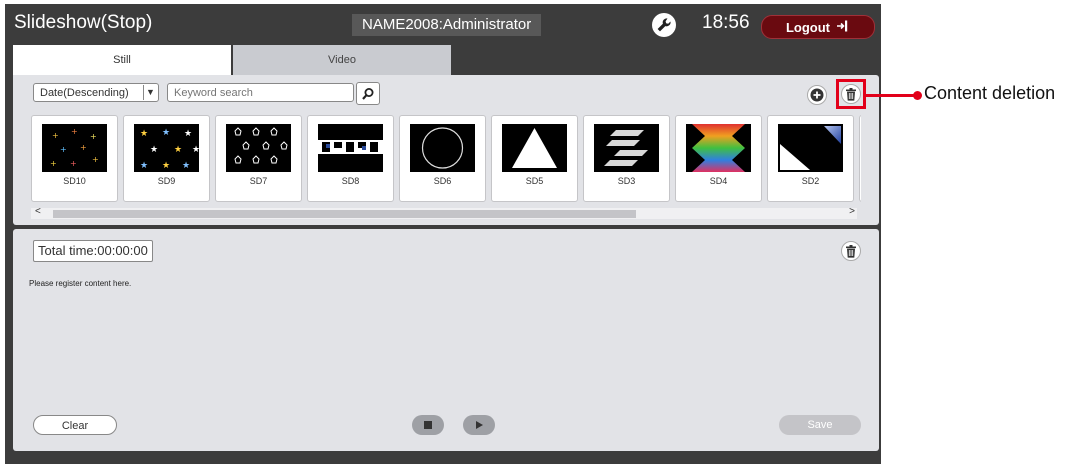  I want to click on thumbnail-sd9: ★ ★ ★ ★ ★ ★ ★ ★ ★ SD9, so click(166, 158).